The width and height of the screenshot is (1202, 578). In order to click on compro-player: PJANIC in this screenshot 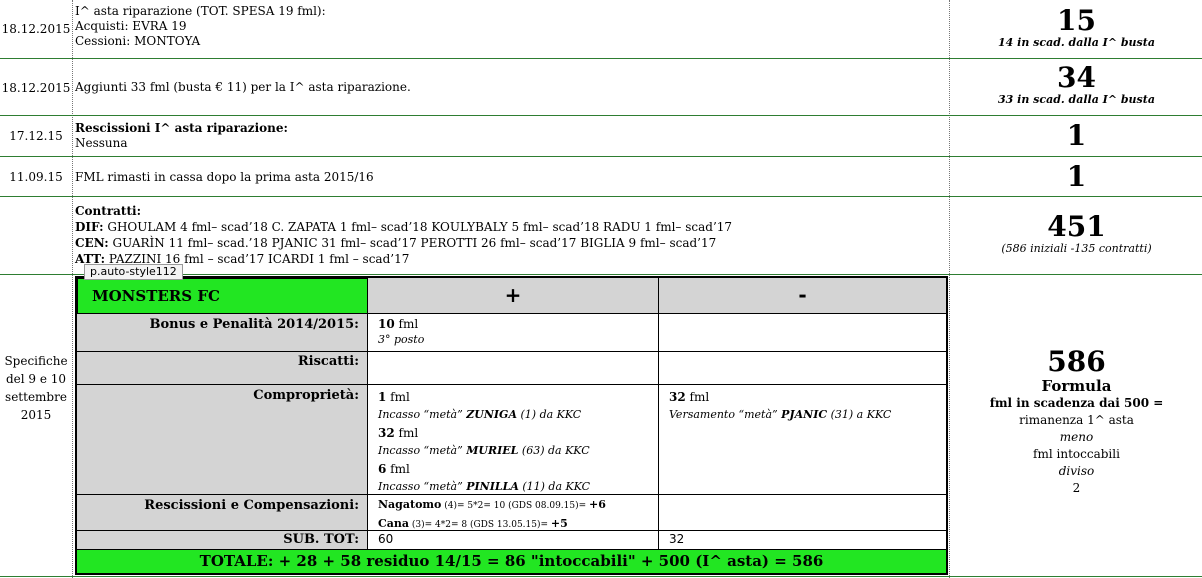, I will do `click(804, 414)`.